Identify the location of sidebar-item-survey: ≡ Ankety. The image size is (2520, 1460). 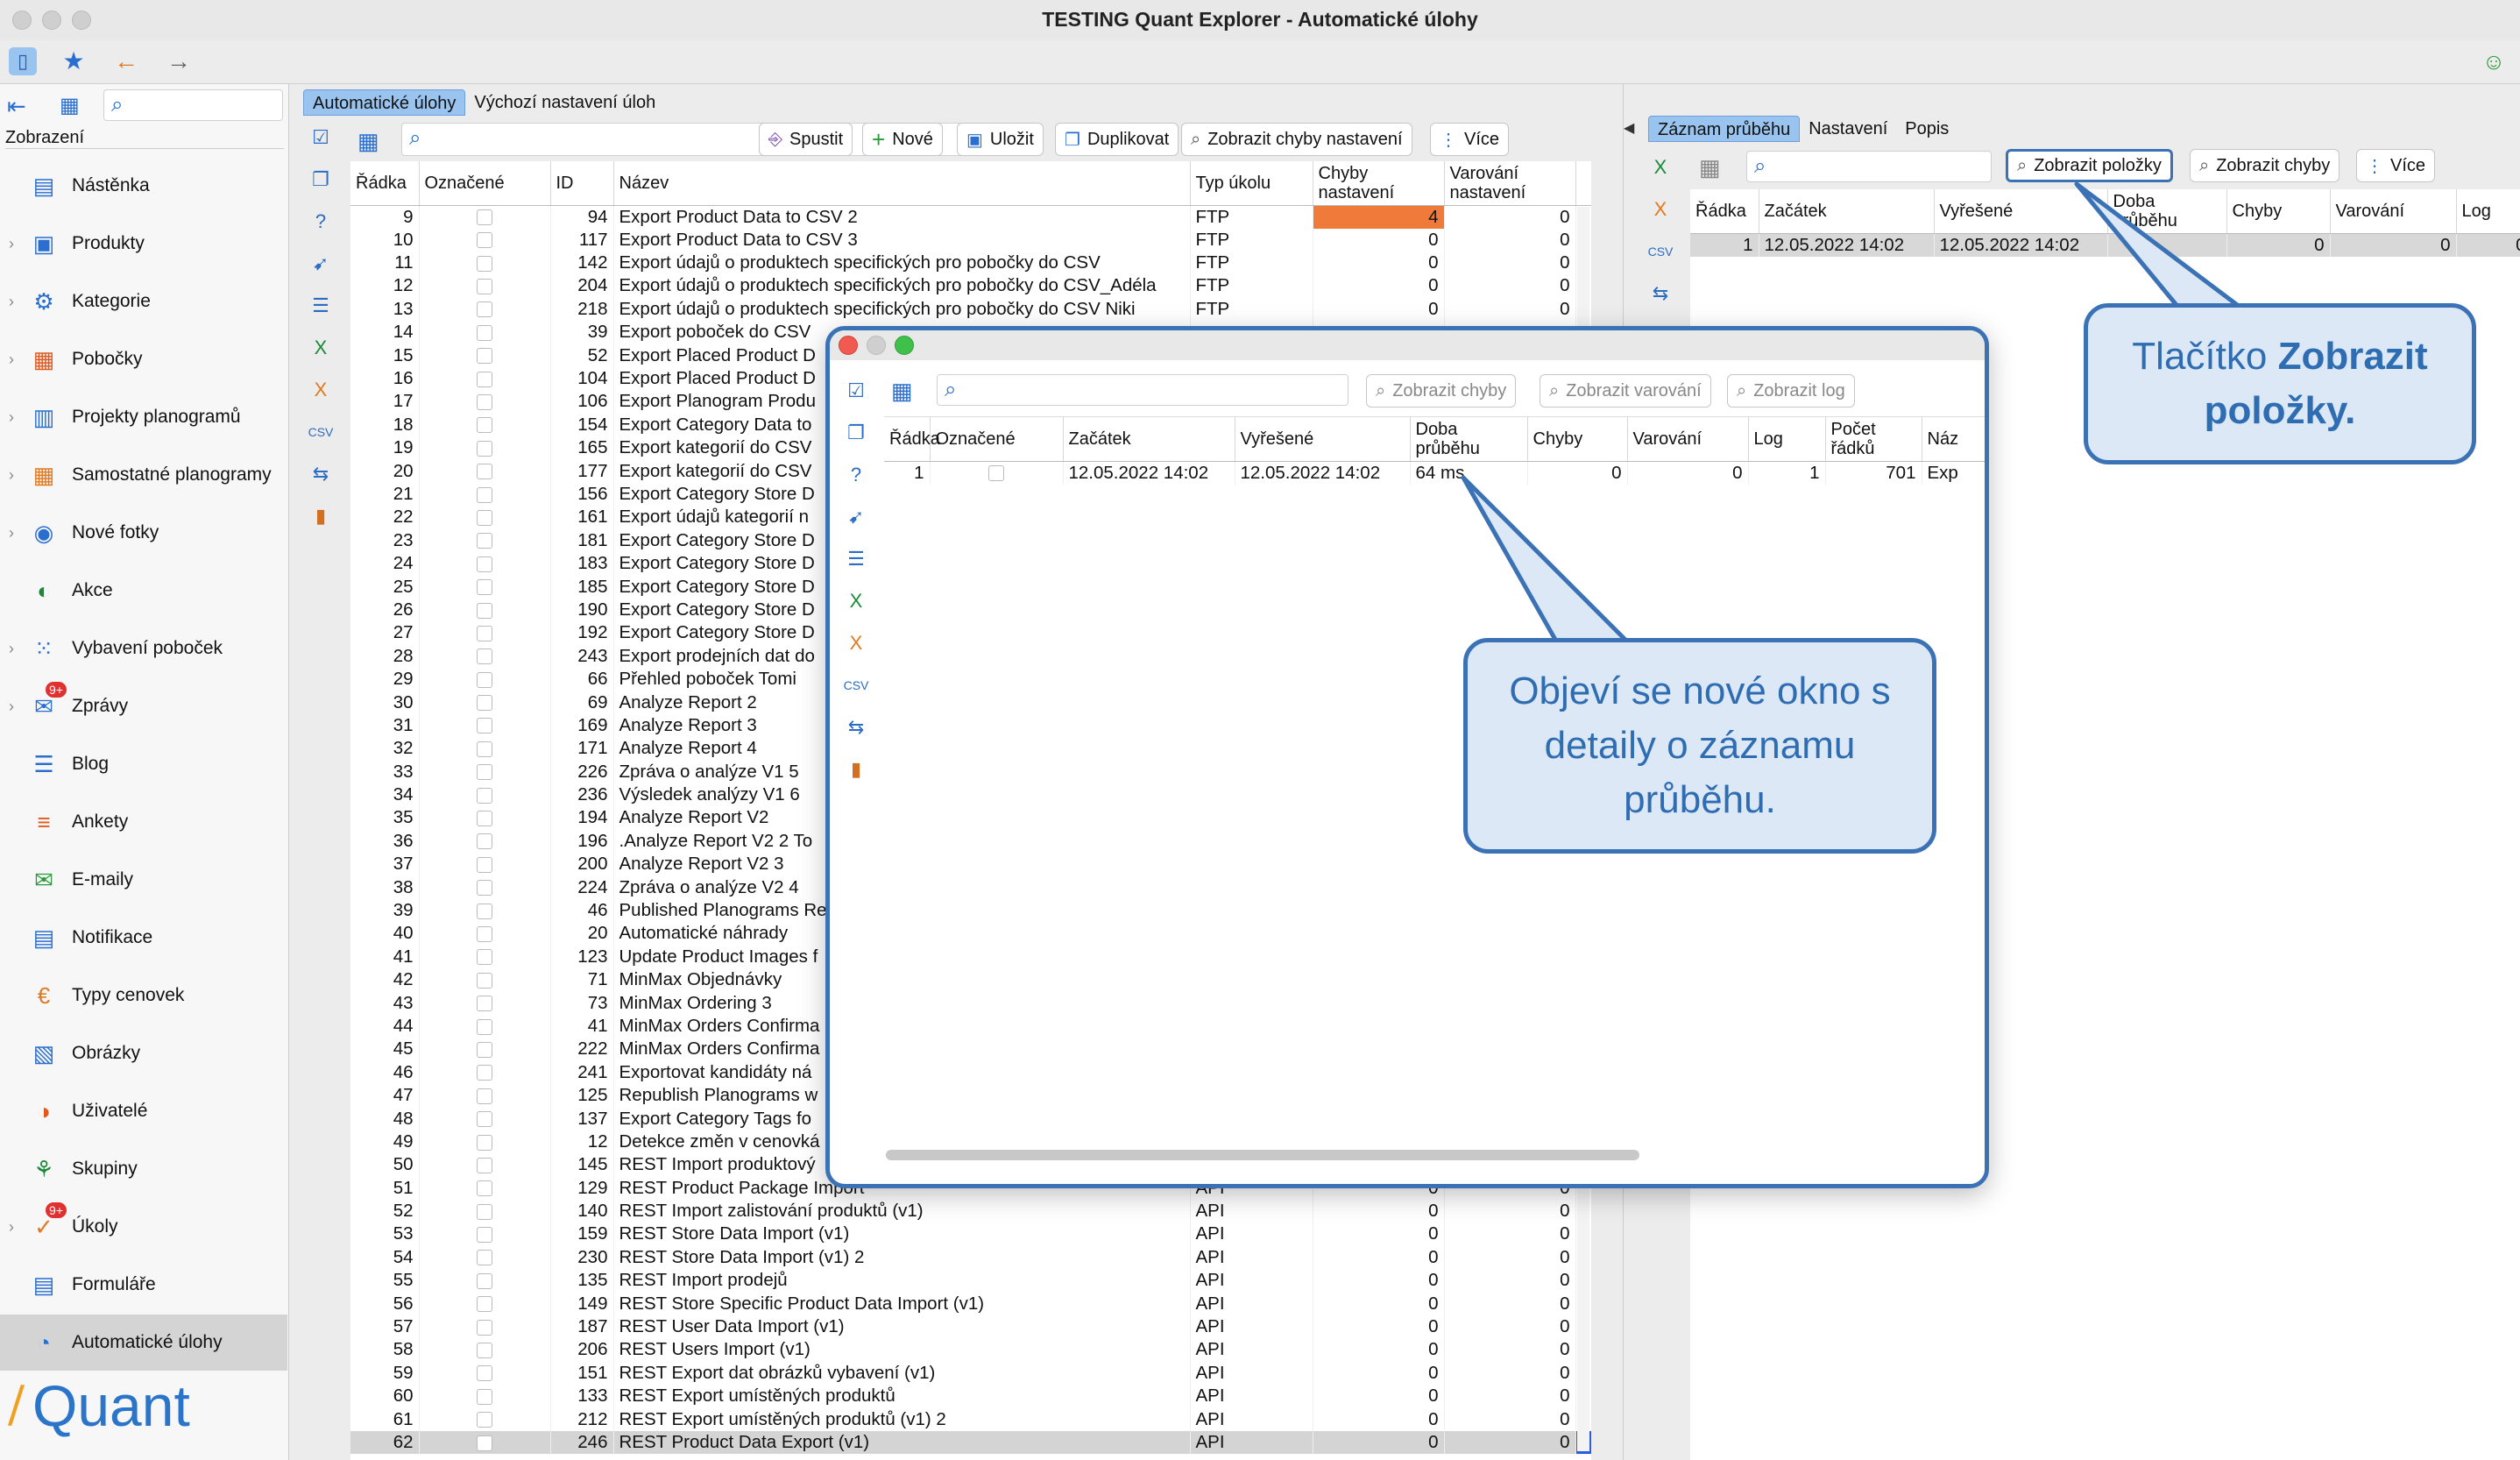
(143, 822).